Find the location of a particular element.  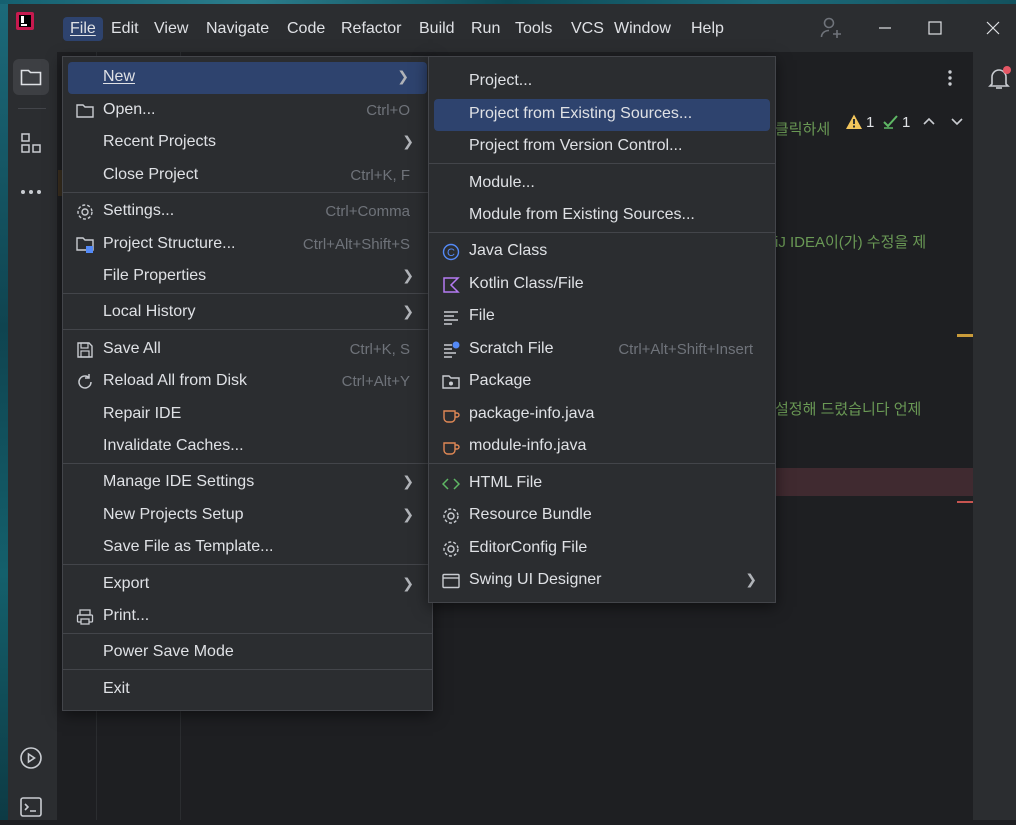

new-resource-bundle: Resource Bundle is located at coordinates (602, 516).